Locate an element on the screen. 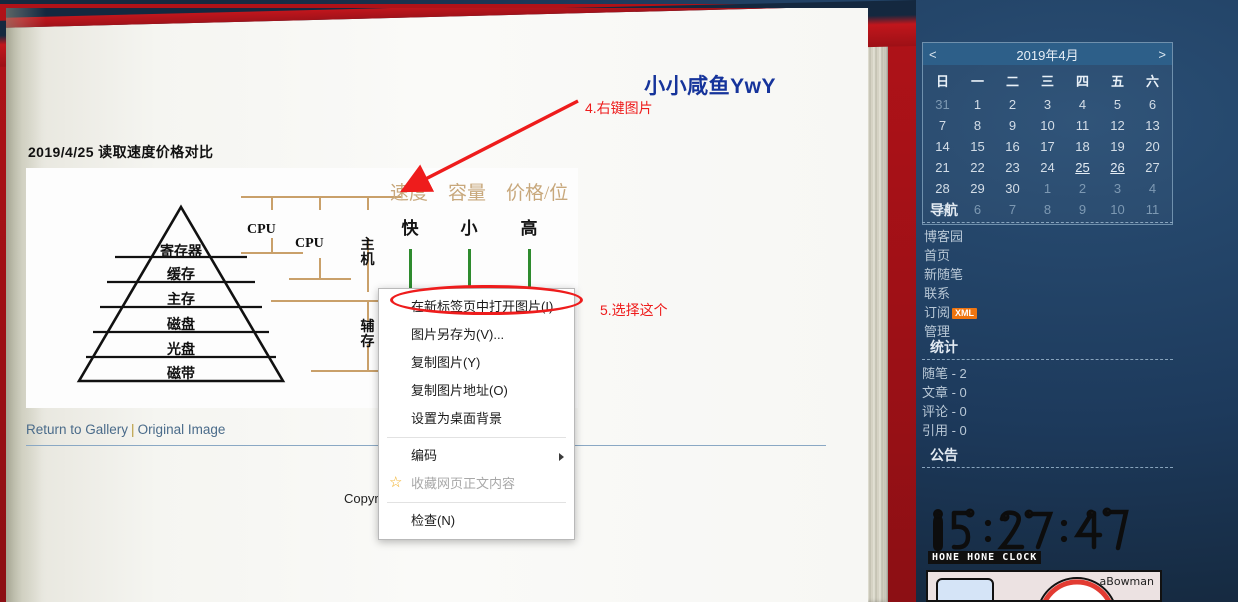 Image resolution: width=1238 pixels, height=602 pixels. sidebar-item-home: 首页 is located at coordinates (1047, 255).